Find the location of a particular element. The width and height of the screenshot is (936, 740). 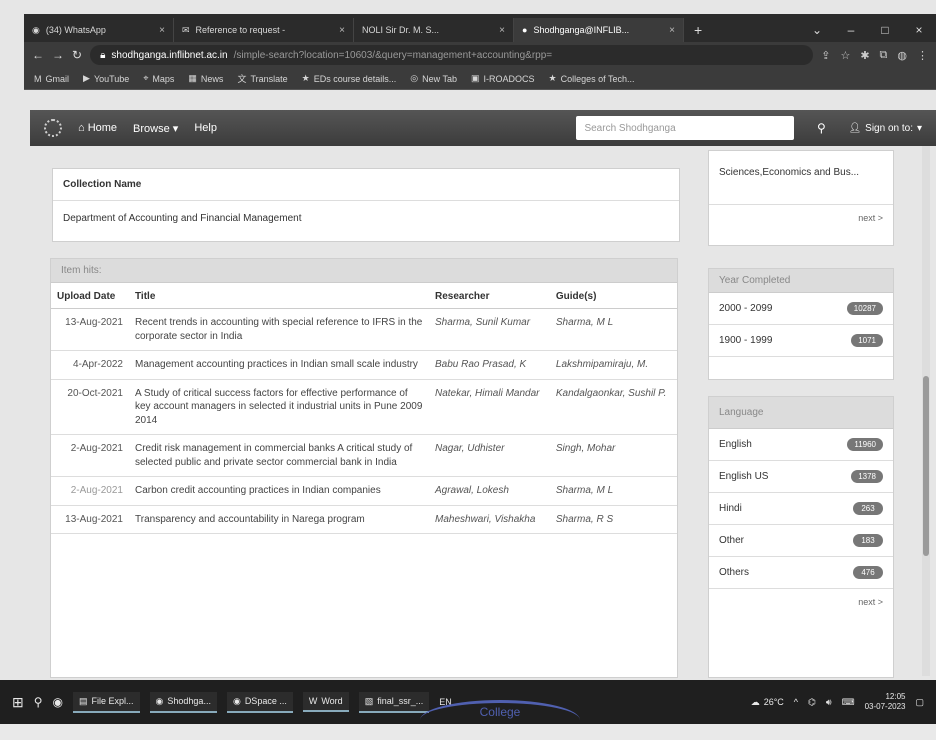

window-controls: ⌄ – □ × is located at coordinates (868, 30).